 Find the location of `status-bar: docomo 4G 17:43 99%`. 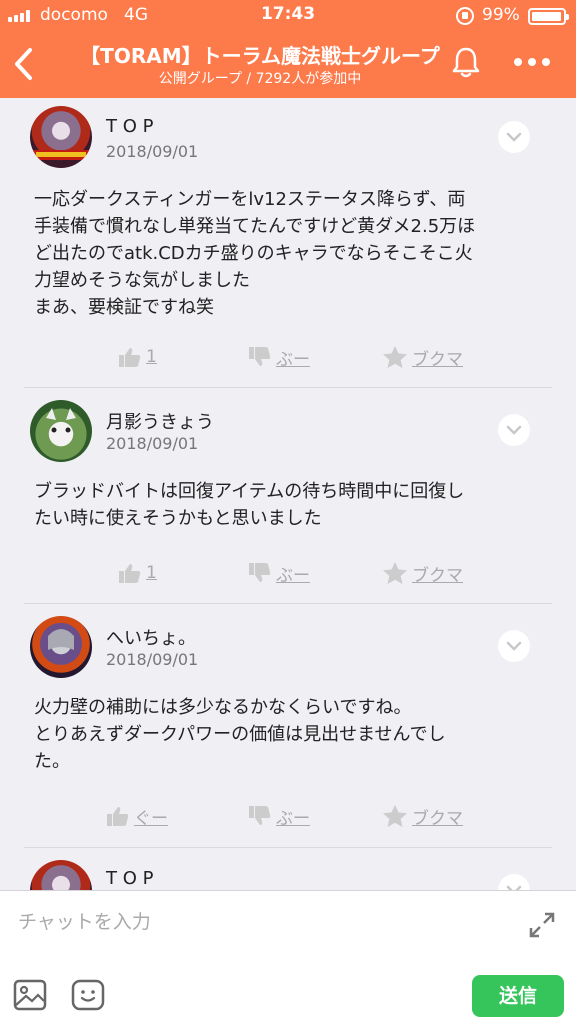

status-bar: docomo 4G 17:43 99% is located at coordinates (288, 15).